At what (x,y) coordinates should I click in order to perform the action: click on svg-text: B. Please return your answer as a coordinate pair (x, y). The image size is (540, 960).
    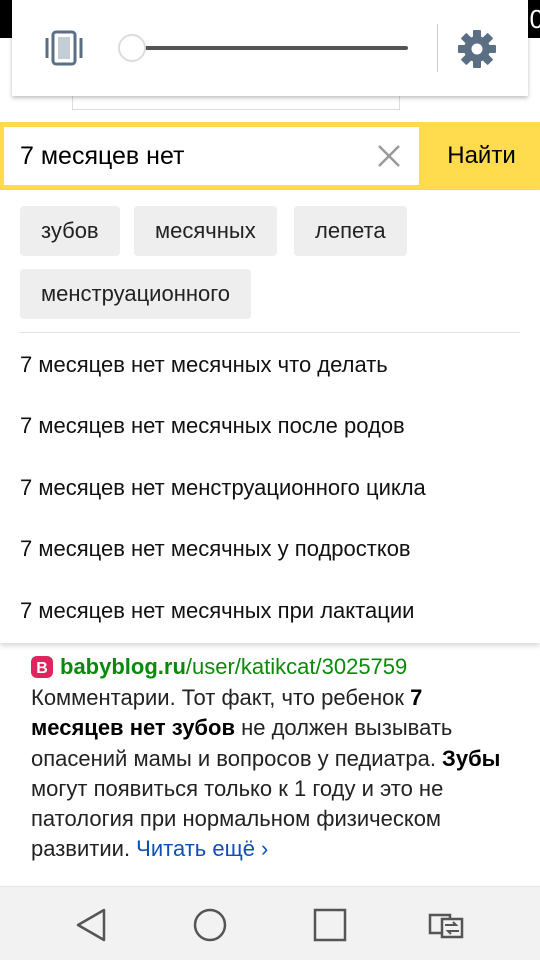
    Looking at the image, I should click on (42, 668).